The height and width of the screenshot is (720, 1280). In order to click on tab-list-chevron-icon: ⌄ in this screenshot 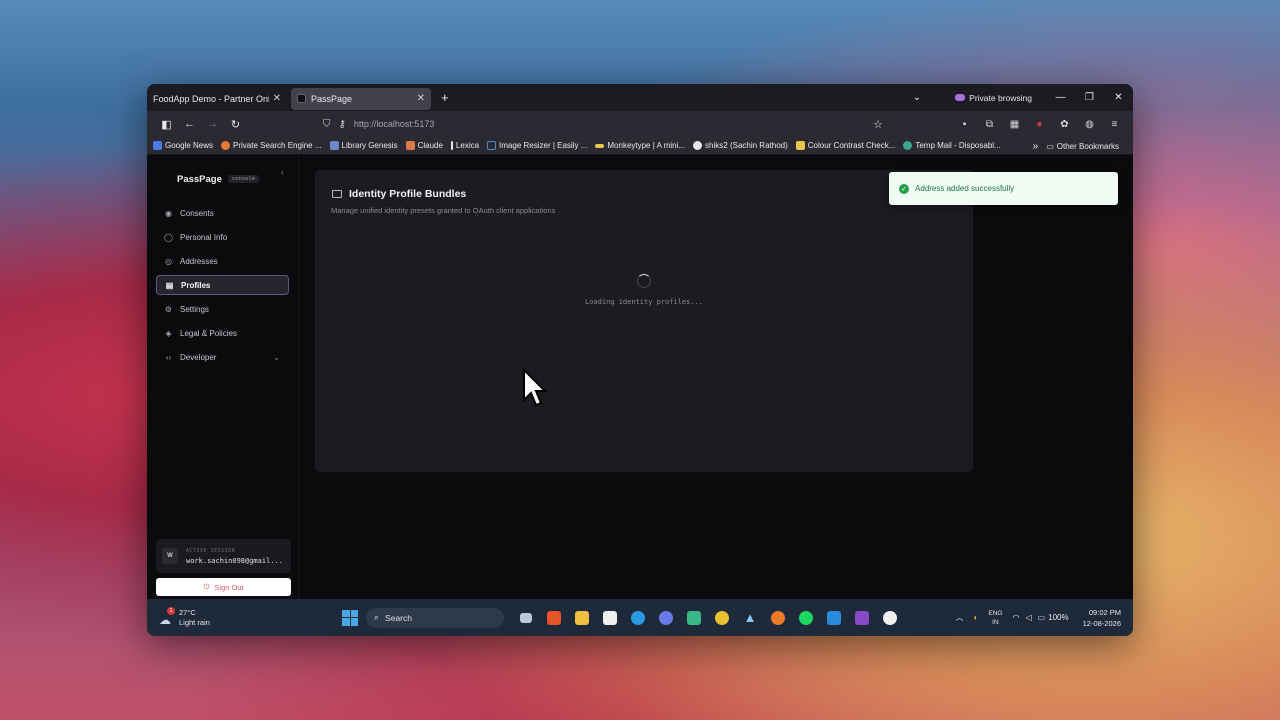, I will do `click(917, 97)`.